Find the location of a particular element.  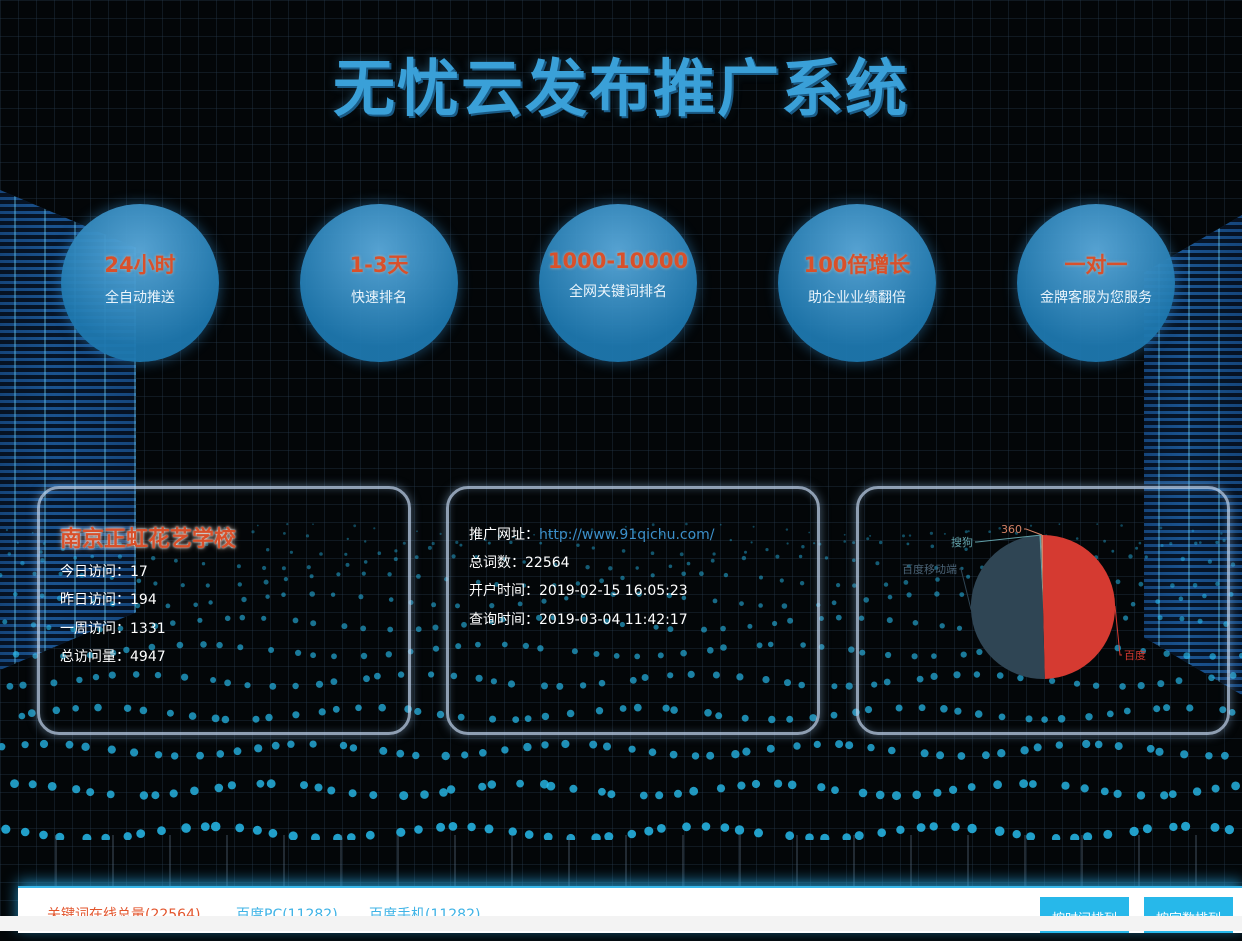

feature-circle-fast-rank: 1-3天 快速排名 is located at coordinates (379, 283).